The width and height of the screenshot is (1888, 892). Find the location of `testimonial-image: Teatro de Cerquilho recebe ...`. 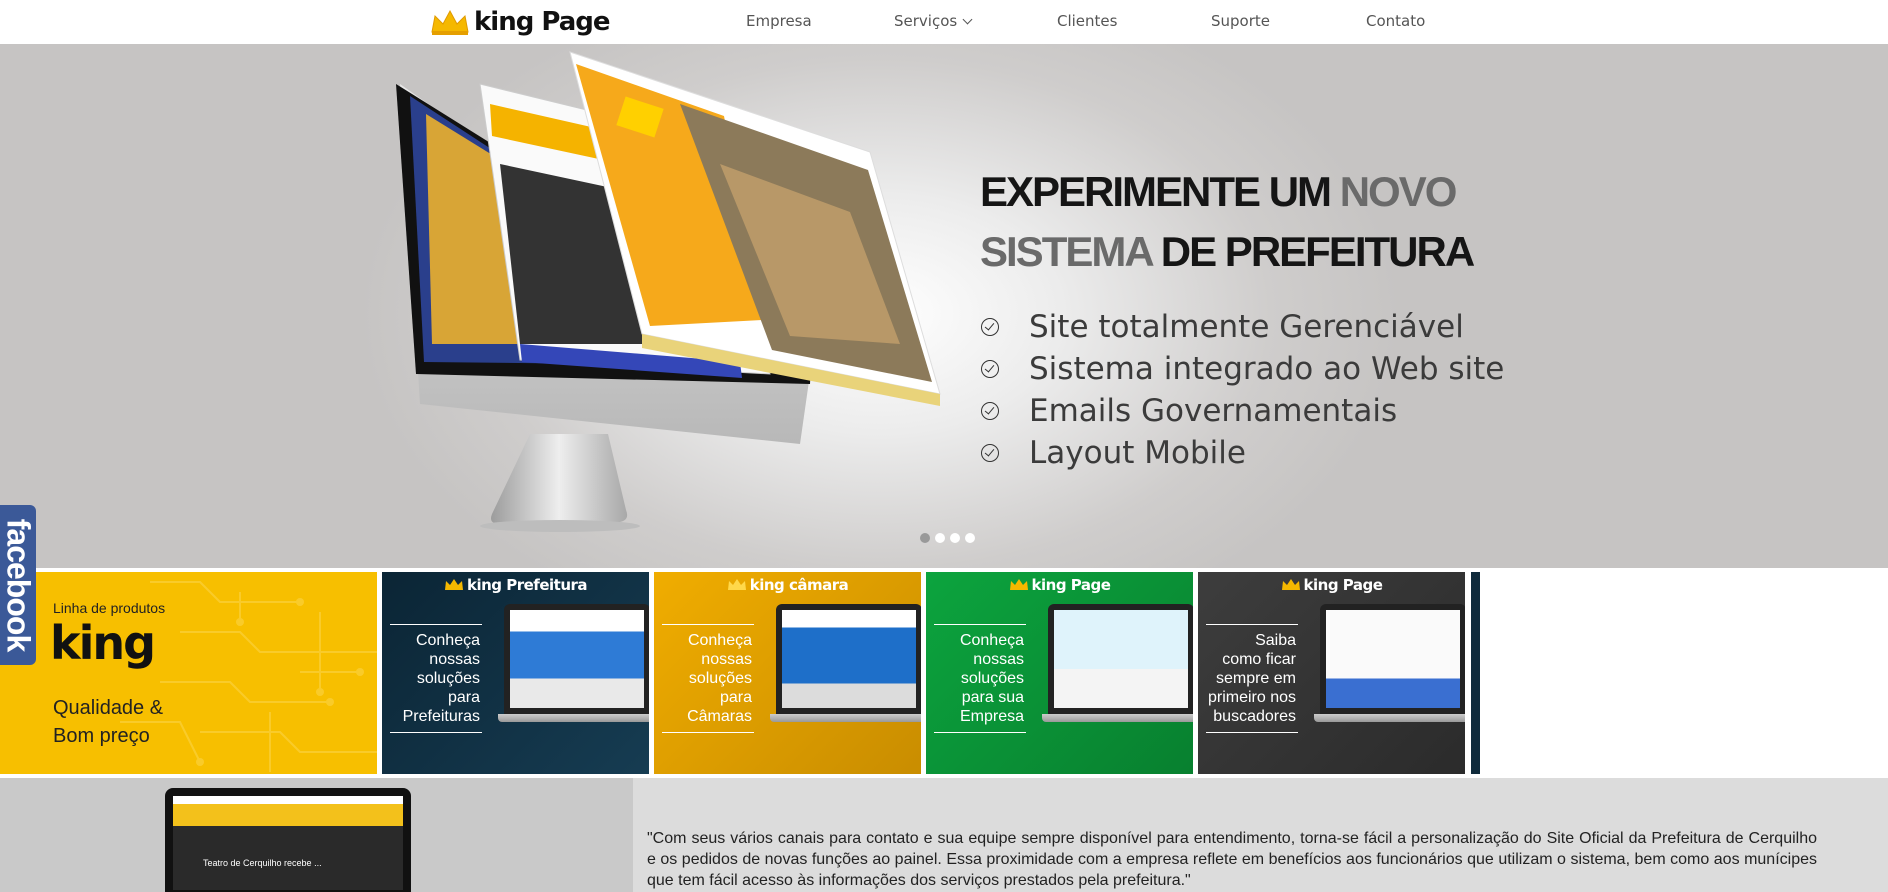

testimonial-image: Teatro de Cerquilho recebe ... is located at coordinates (316, 835).